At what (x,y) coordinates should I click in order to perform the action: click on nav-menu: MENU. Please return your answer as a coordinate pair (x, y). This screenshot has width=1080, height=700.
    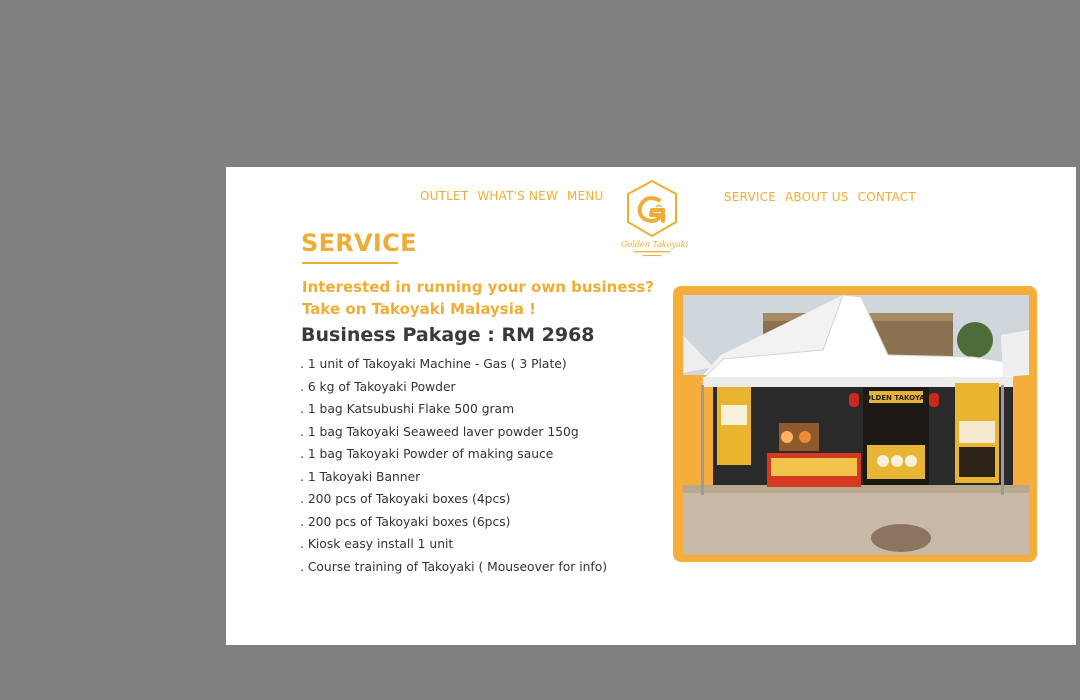
    Looking at the image, I should click on (585, 196).